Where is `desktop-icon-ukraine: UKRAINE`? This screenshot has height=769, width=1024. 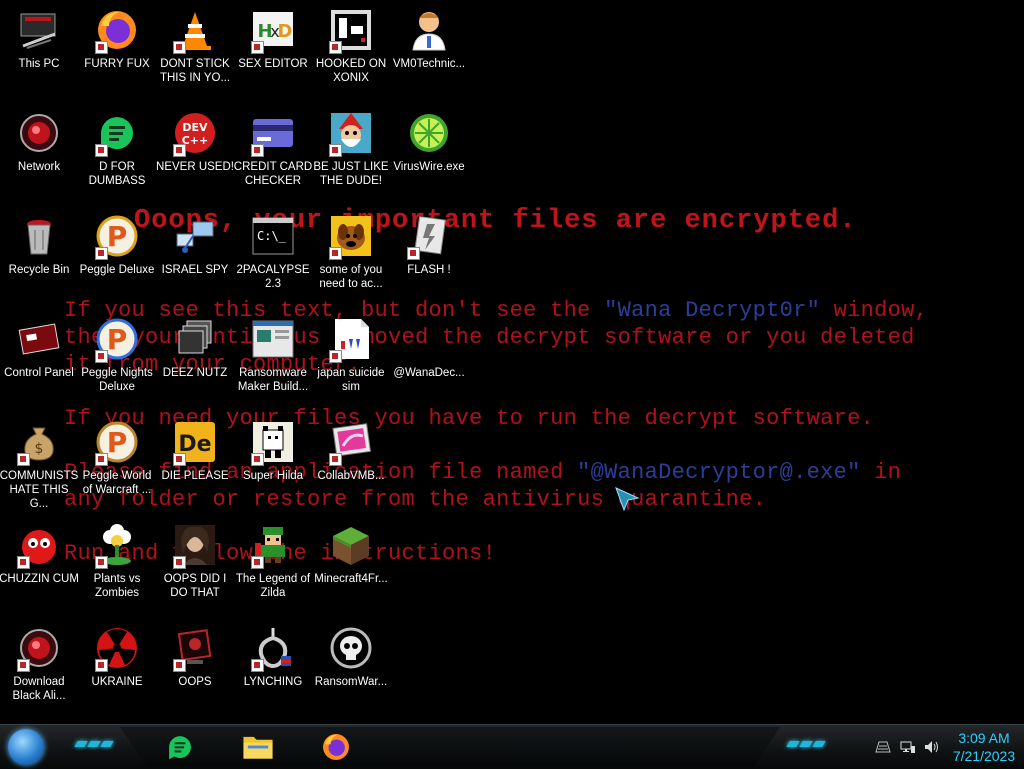
desktop-icon-ukraine: UKRAINE is located at coordinates (117, 674).